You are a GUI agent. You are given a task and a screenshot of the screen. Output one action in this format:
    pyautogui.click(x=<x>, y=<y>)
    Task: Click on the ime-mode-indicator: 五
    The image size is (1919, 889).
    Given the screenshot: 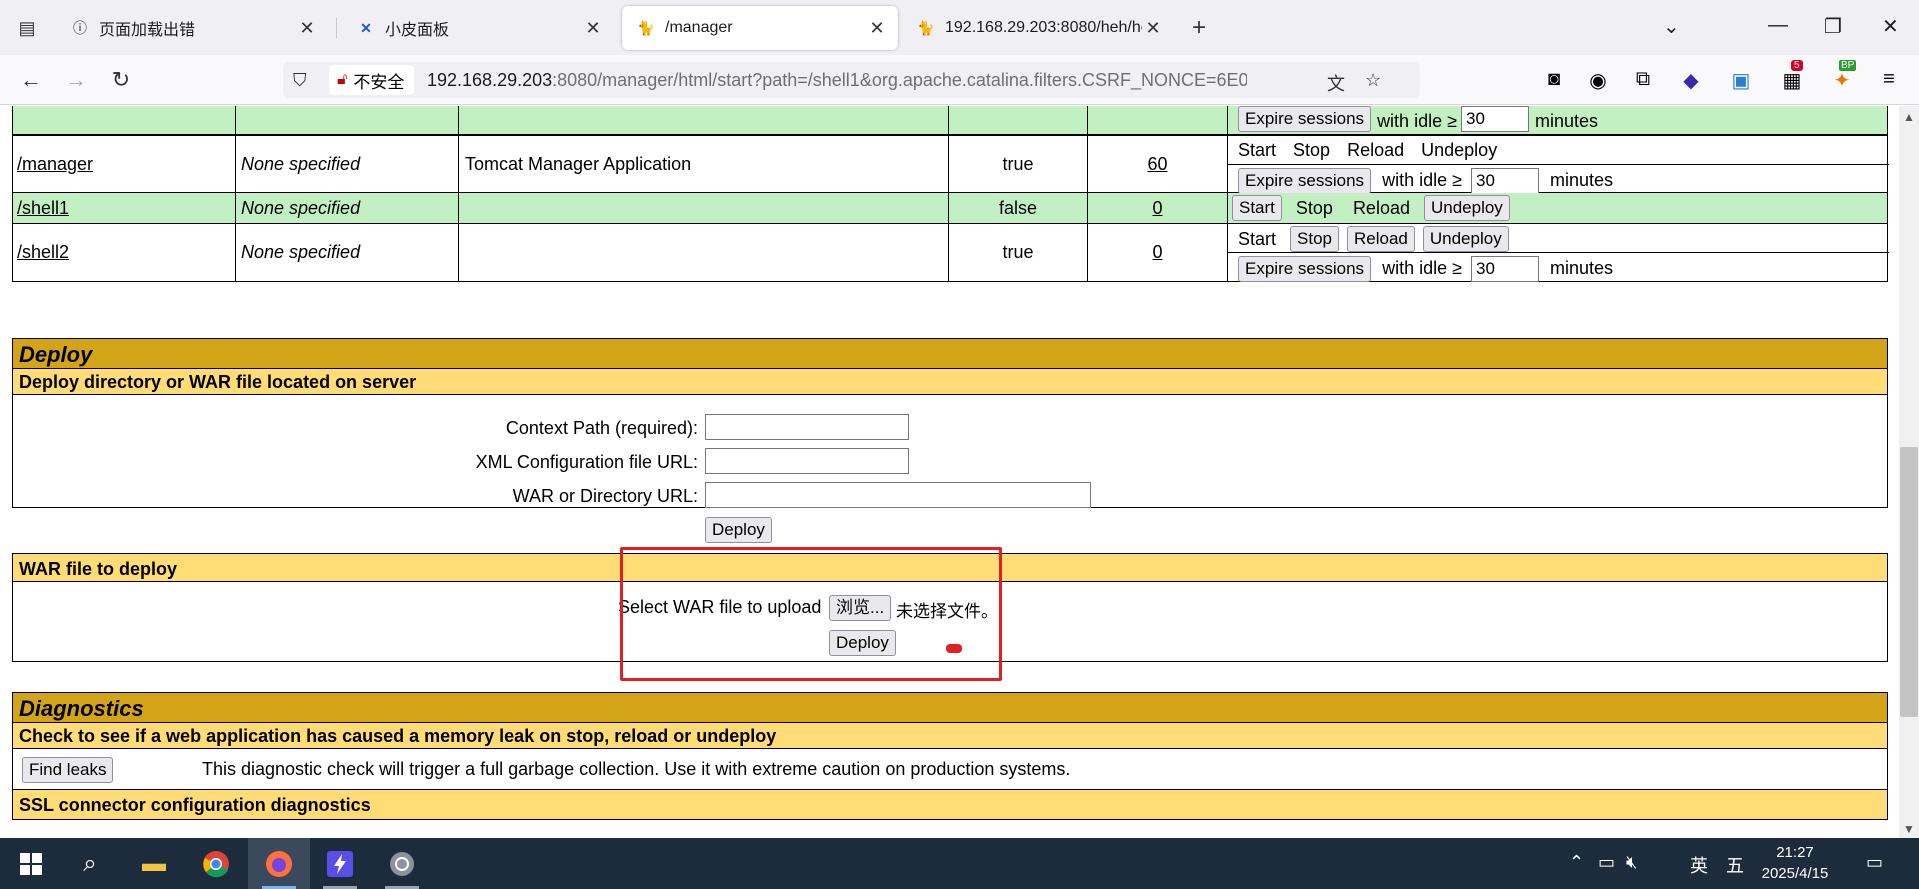 What is the action you would take?
    pyautogui.click(x=1735, y=865)
    